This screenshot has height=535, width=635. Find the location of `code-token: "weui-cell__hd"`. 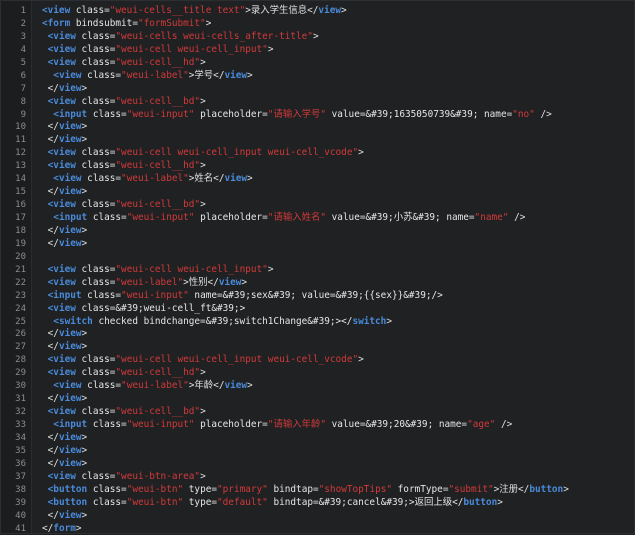

code-token: "weui-cell__hd" is located at coordinates (157, 62).